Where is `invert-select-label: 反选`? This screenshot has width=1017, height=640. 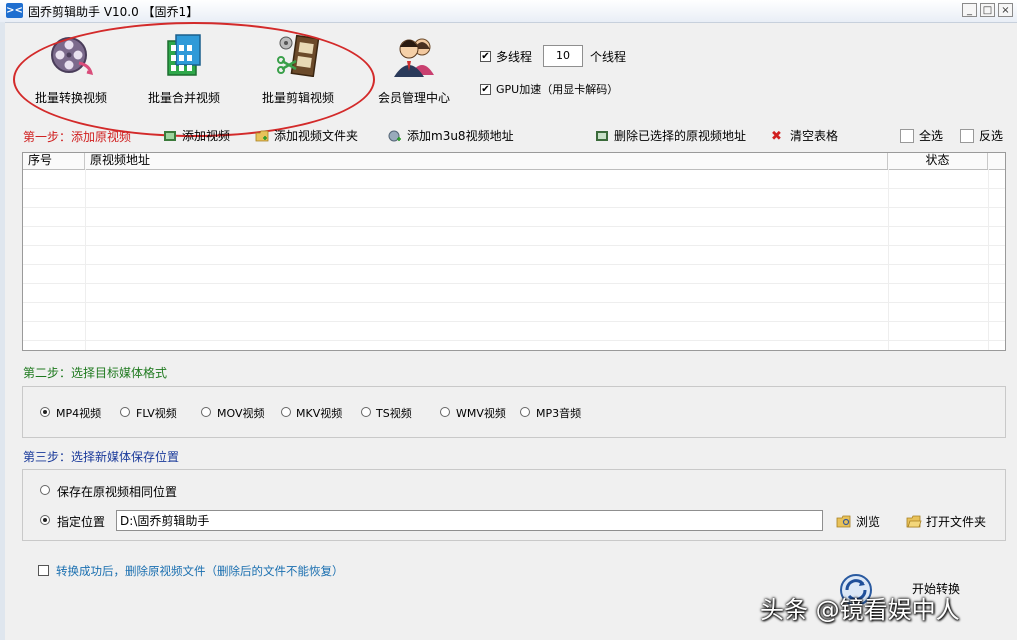
invert-select-label: 反选 is located at coordinates (991, 136).